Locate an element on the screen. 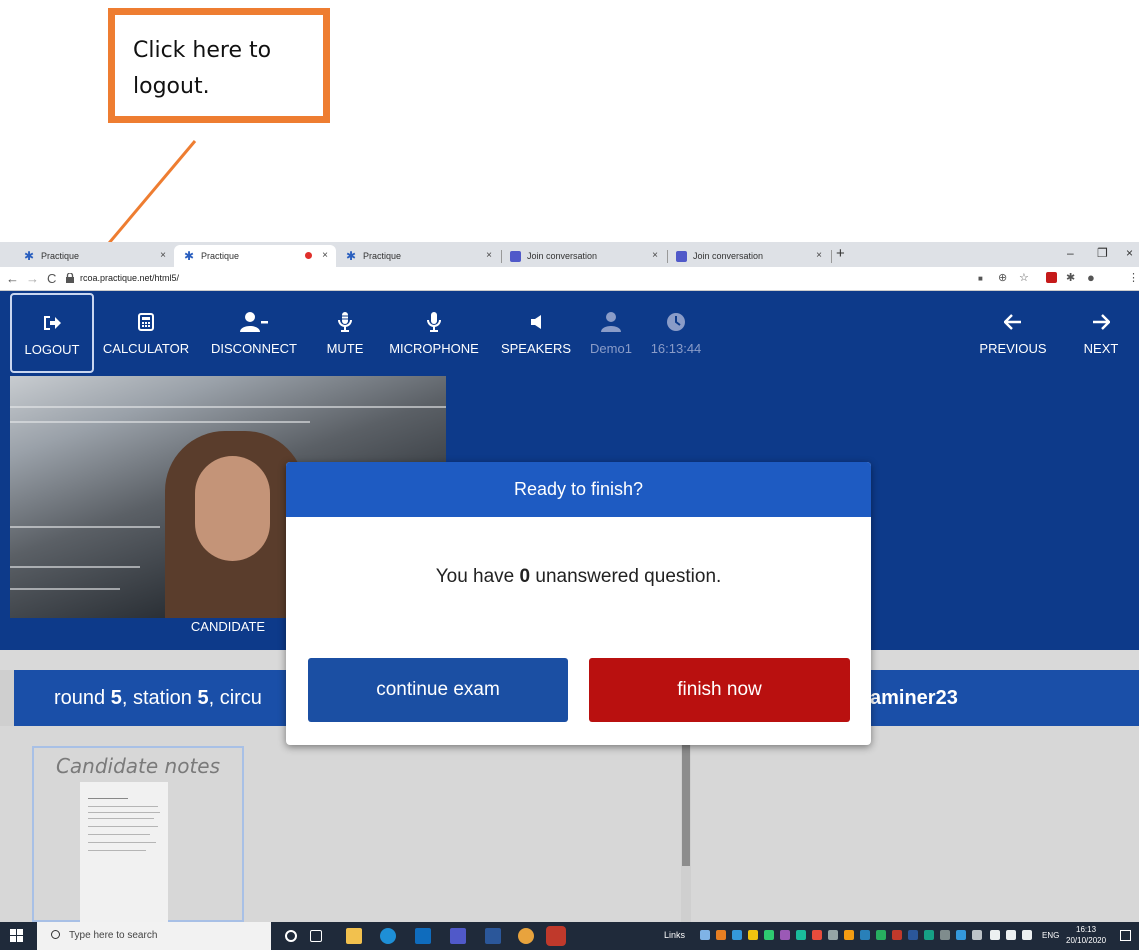 The width and height of the screenshot is (1139, 950). window-close-button: × is located at coordinates (1129, 253).